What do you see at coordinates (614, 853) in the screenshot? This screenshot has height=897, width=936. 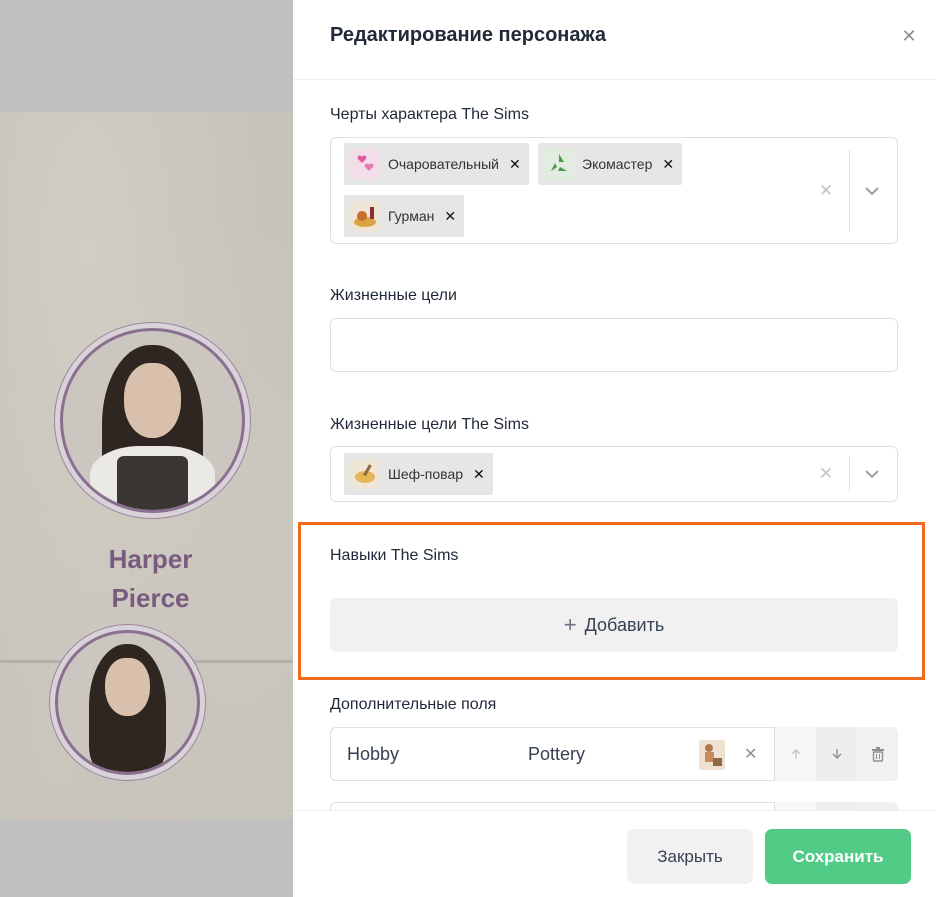 I see `drawer-footer: Закрыть Сохранить` at bounding box center [614, 853].